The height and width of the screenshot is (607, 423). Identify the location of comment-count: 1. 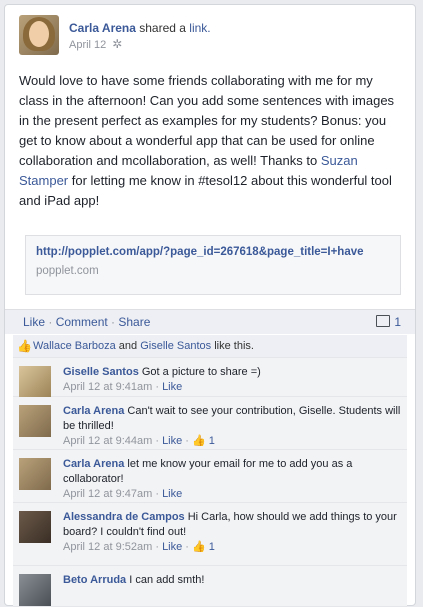
(388, 322).